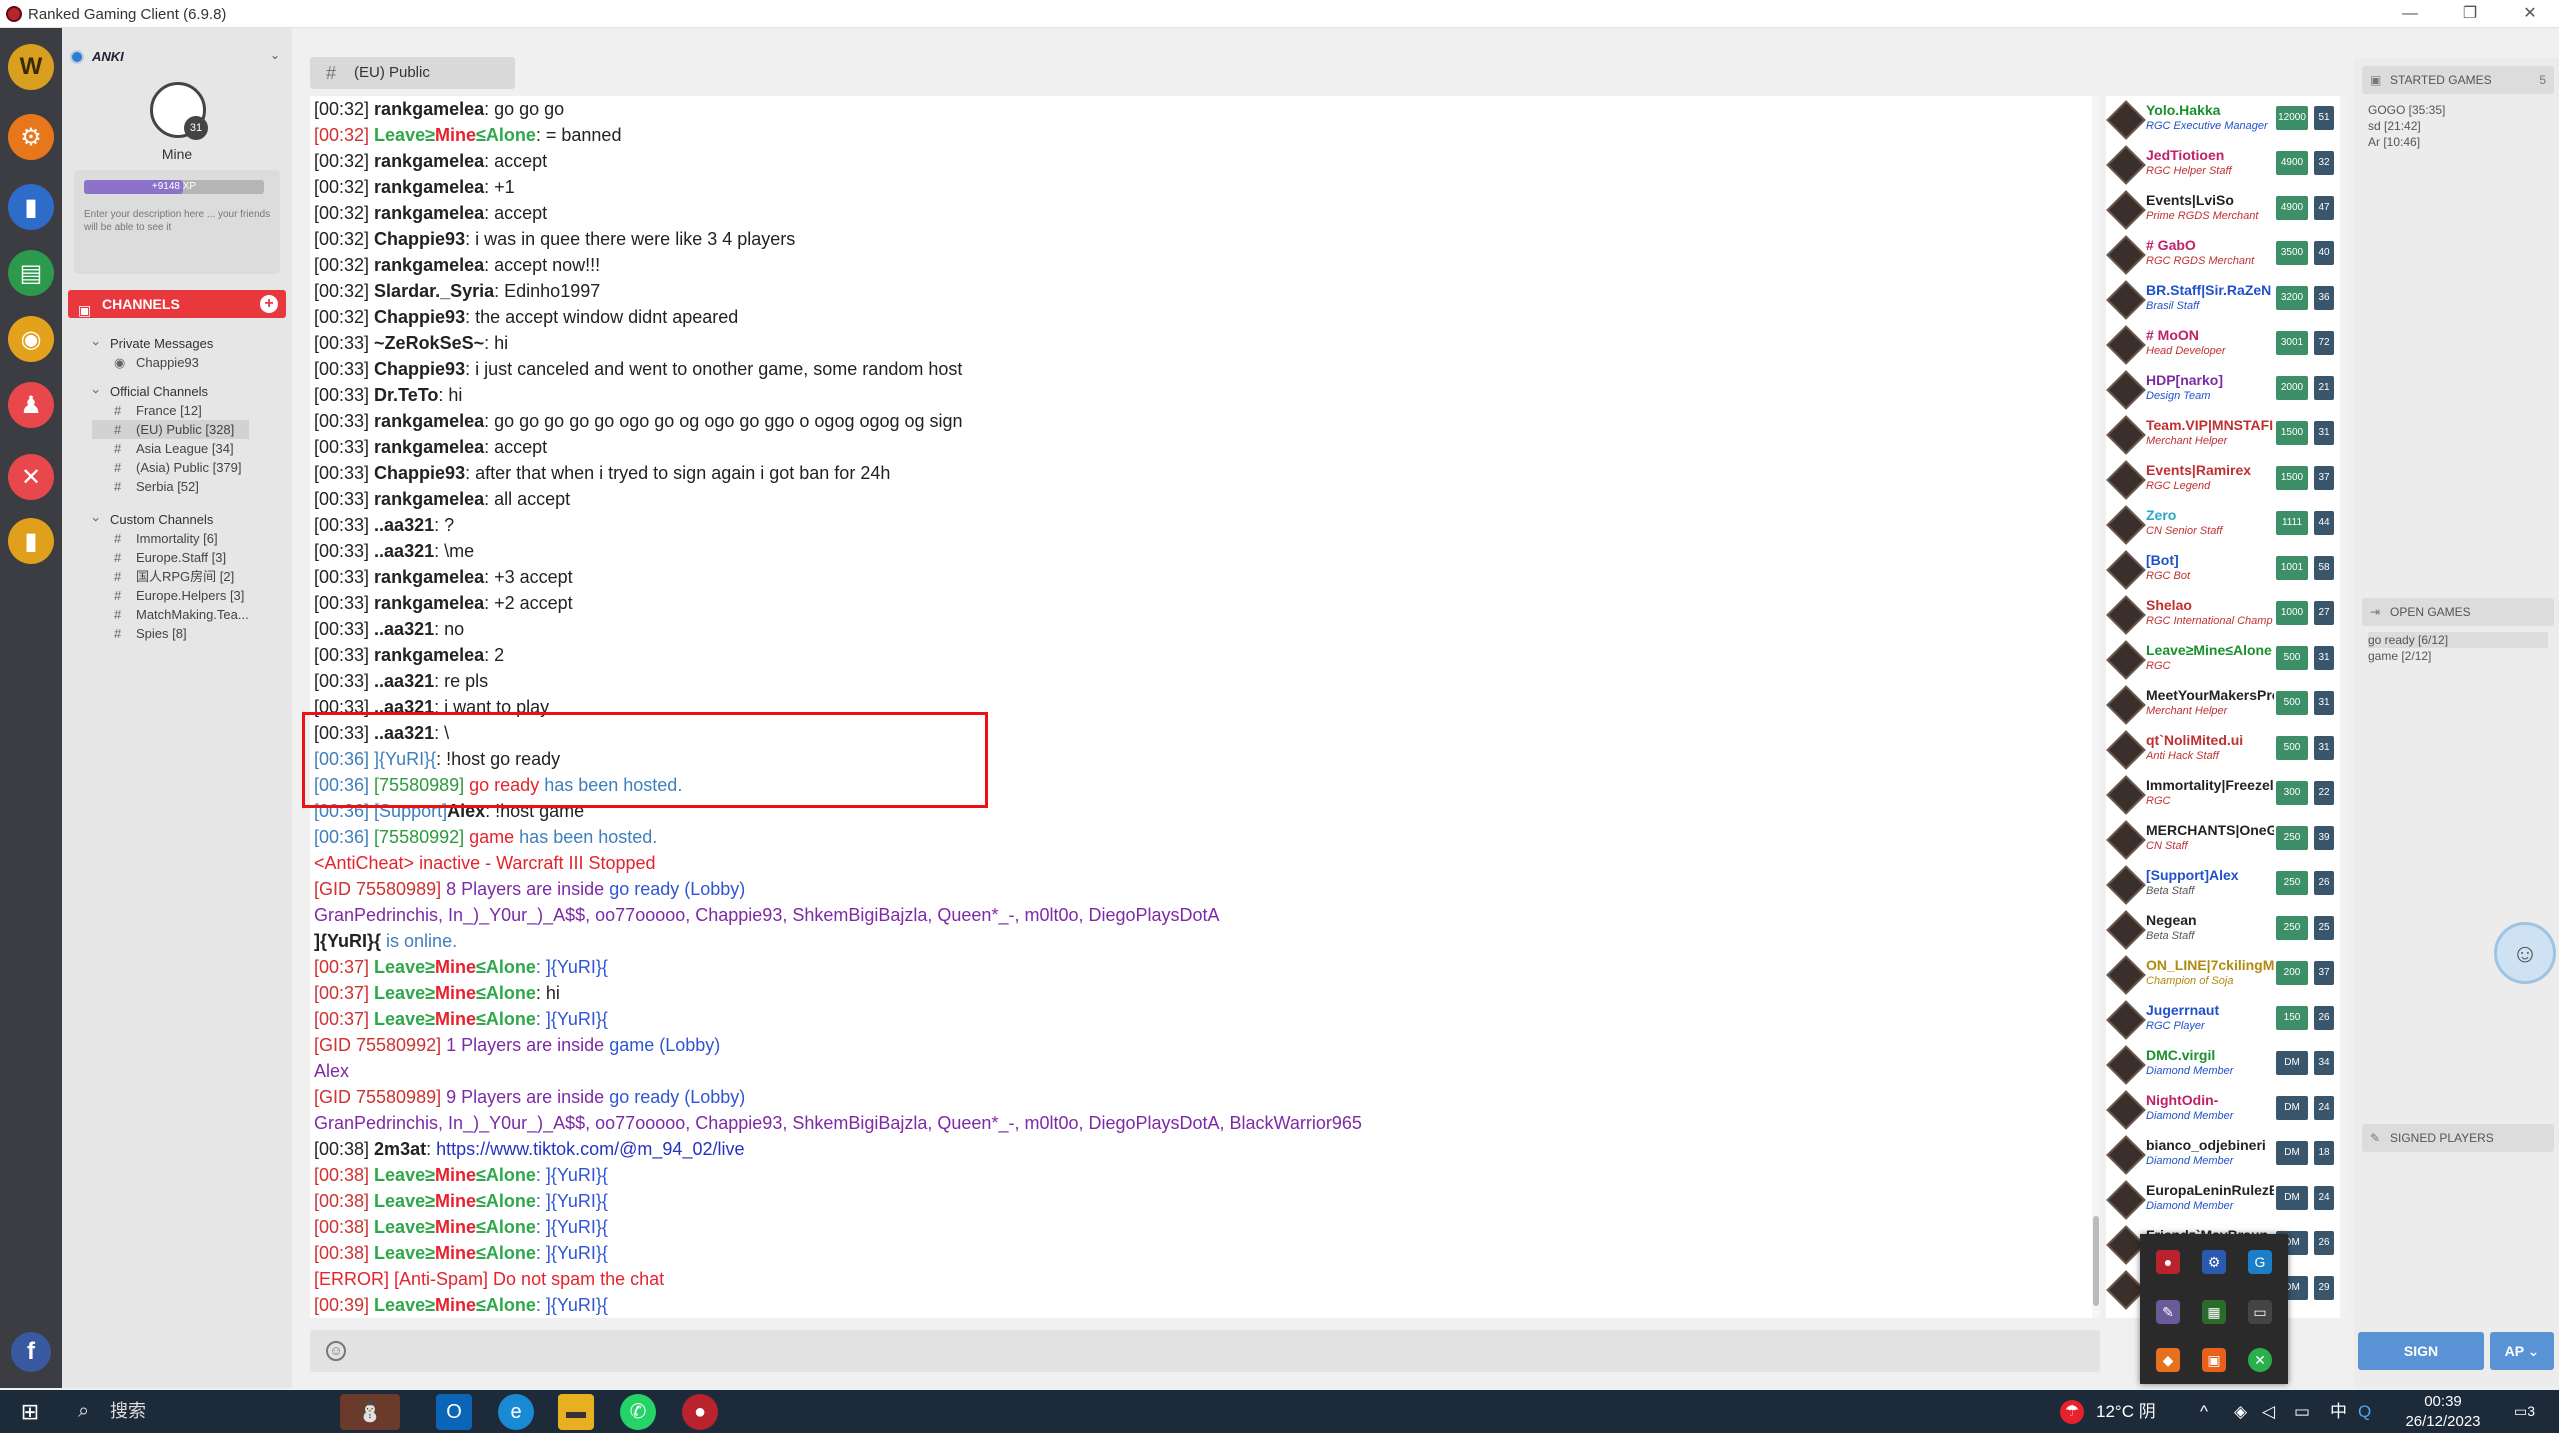 Image resolution: width=2559 pixels, height=1433 pixels. Describe the element at coordinates (2096, 1261) in the screenshot. I see `scroll-thumb` at that location.